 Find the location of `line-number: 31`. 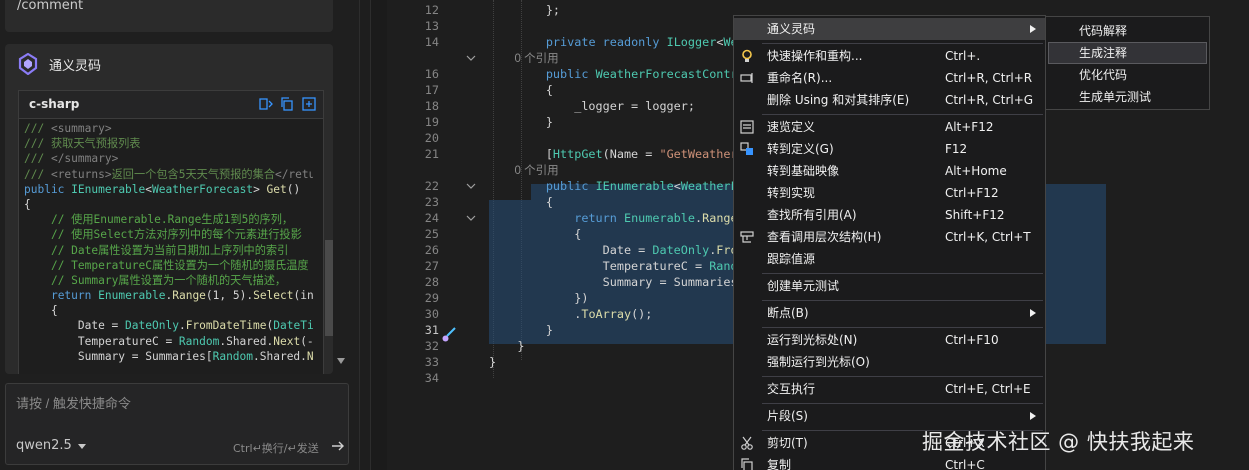

line-number: 31 is located at coordinates (431, 330).